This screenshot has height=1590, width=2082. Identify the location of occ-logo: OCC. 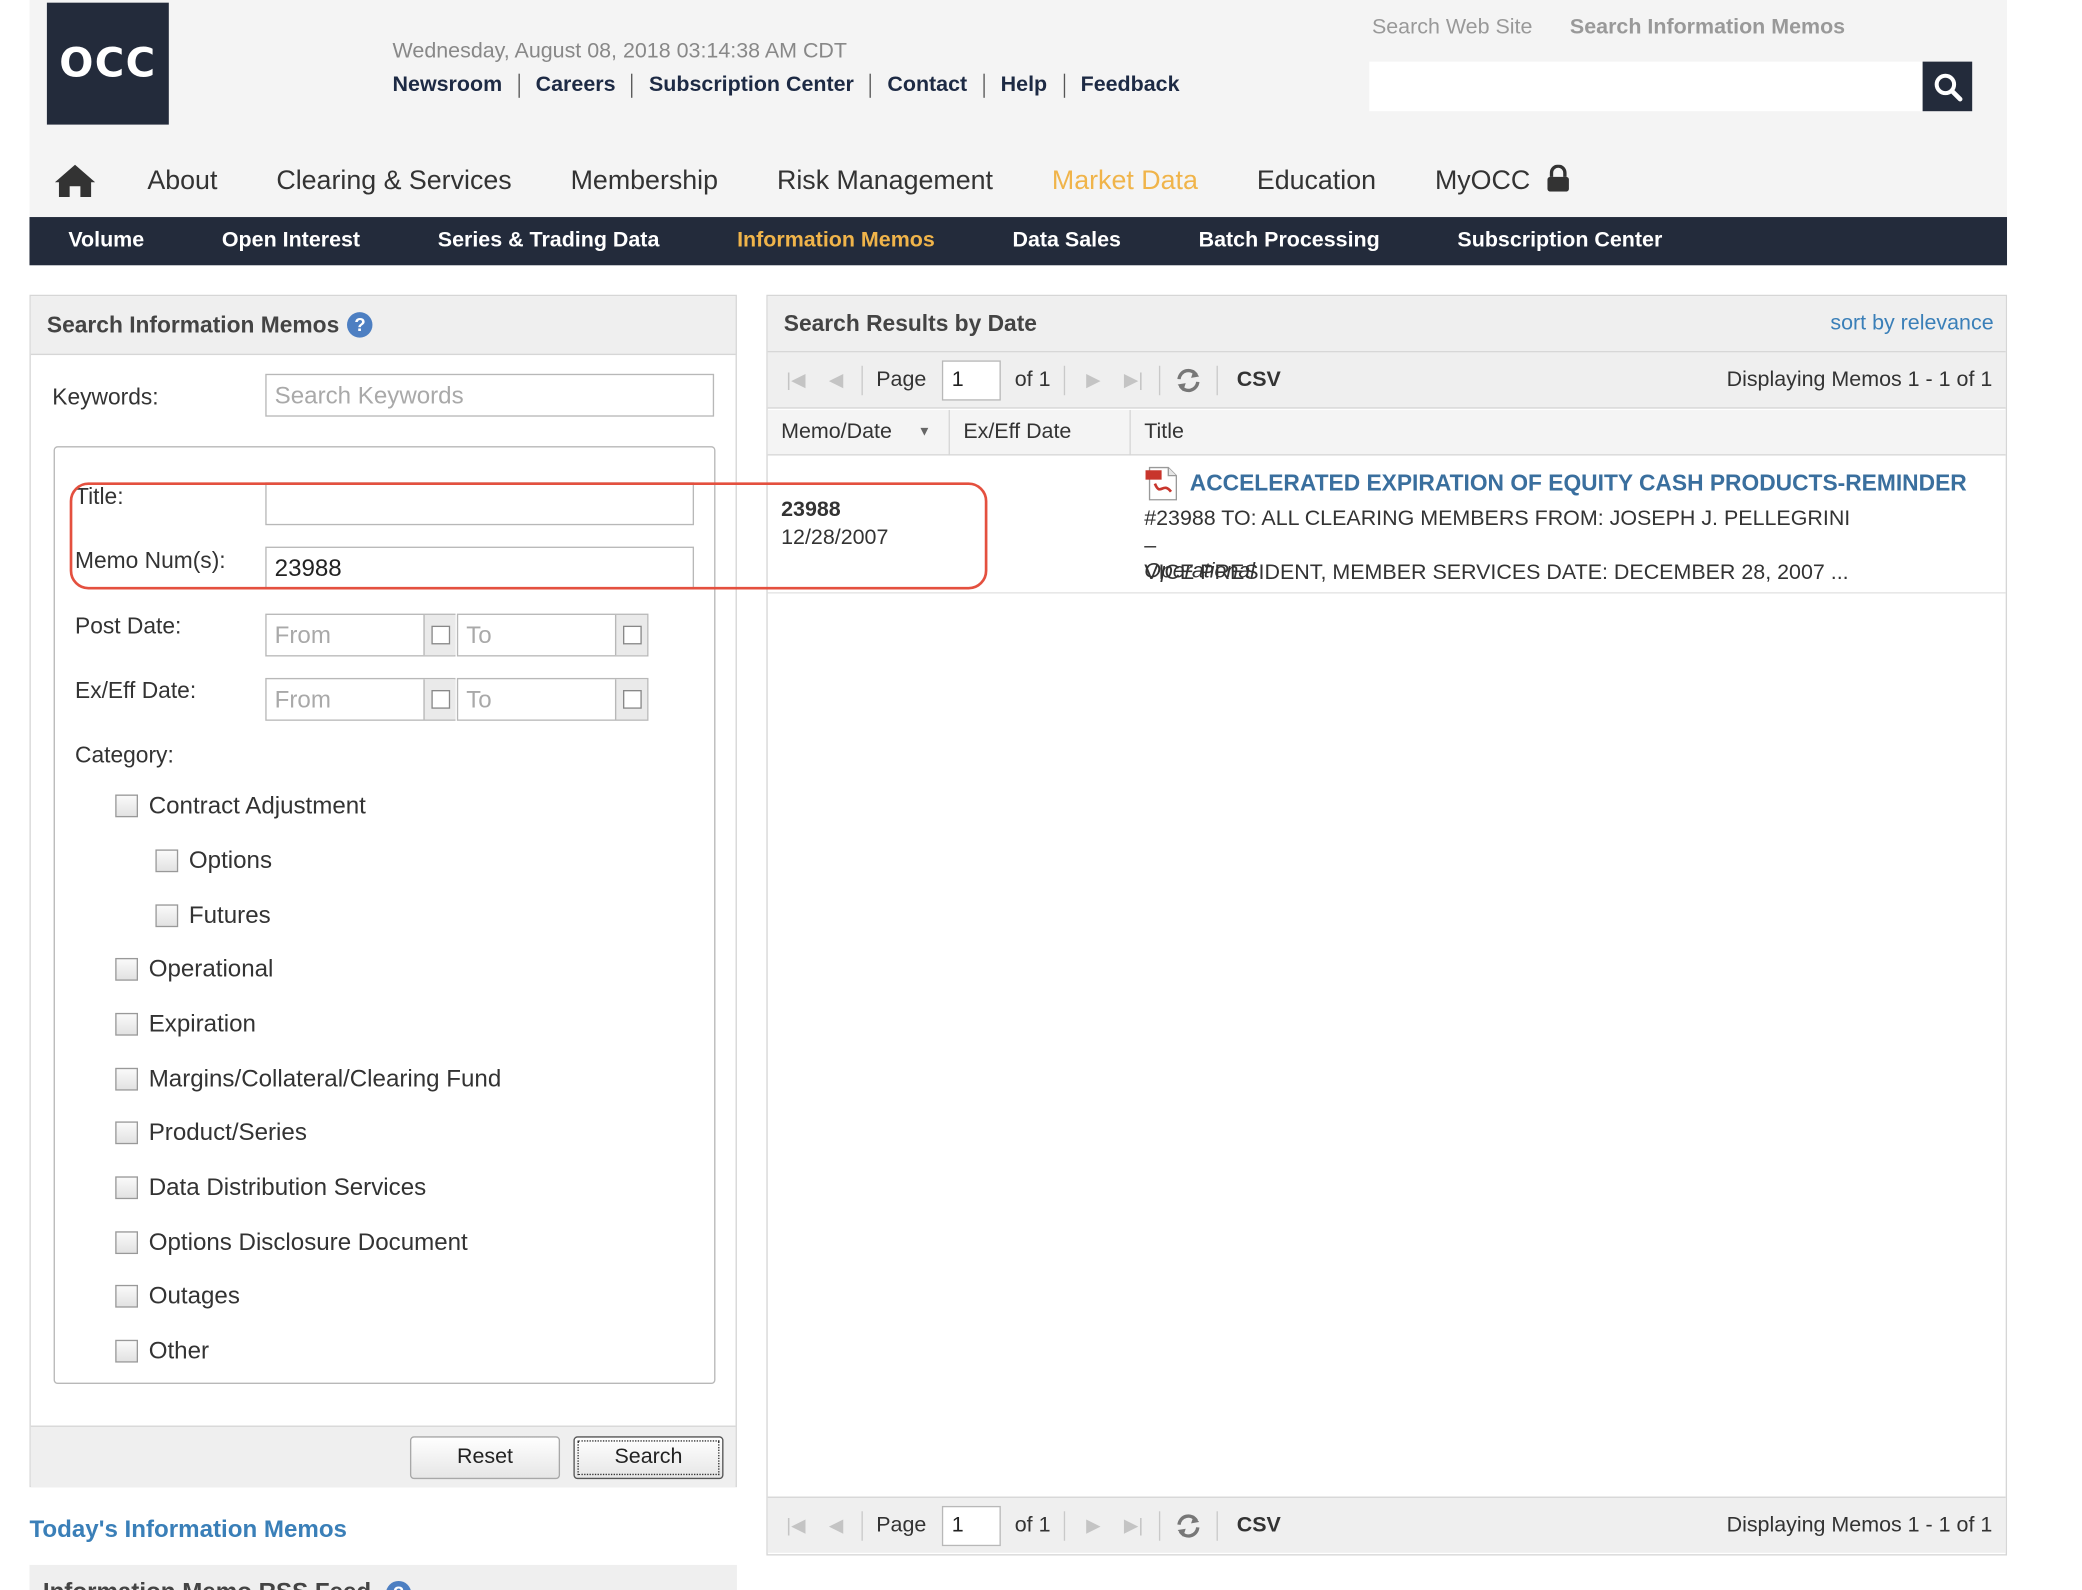
(108, 64).